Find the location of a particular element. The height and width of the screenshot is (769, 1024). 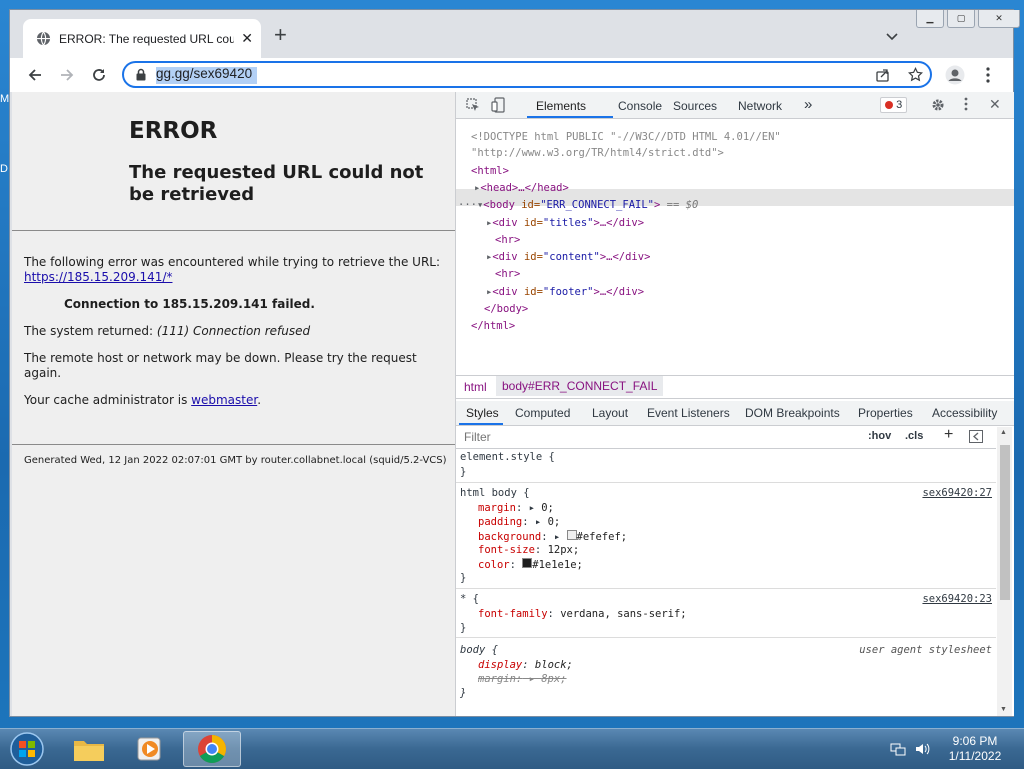

dom-node-body: ···▾<body id="ERR_CONNECT_FAIL"> == $0 is located at coordinates (578, 205).